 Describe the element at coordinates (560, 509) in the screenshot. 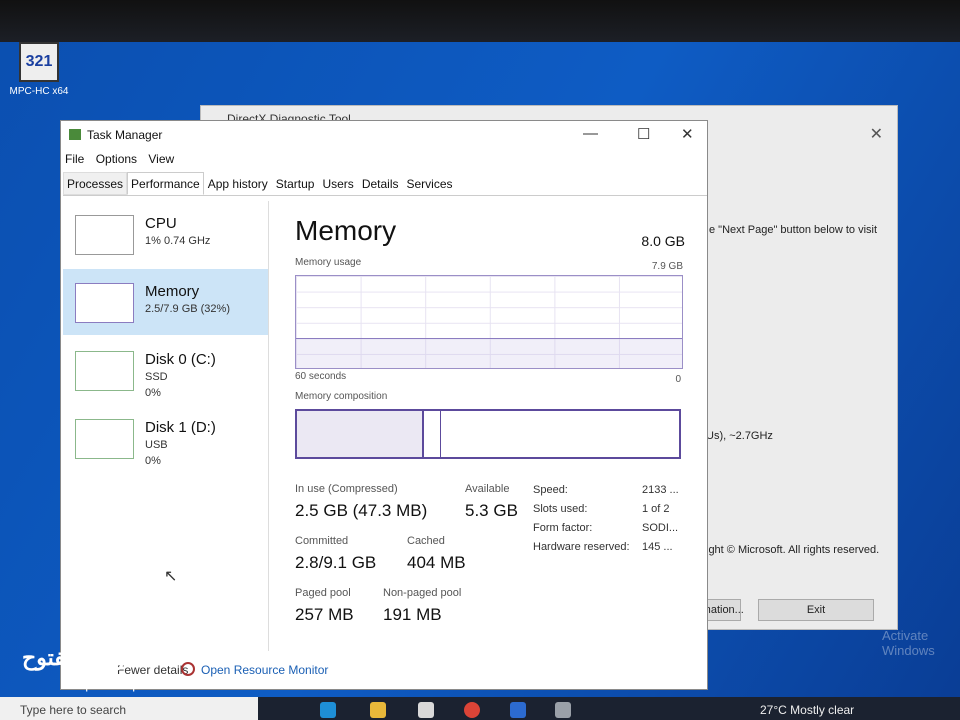

I see `slots-label: Slots used:` at that location.